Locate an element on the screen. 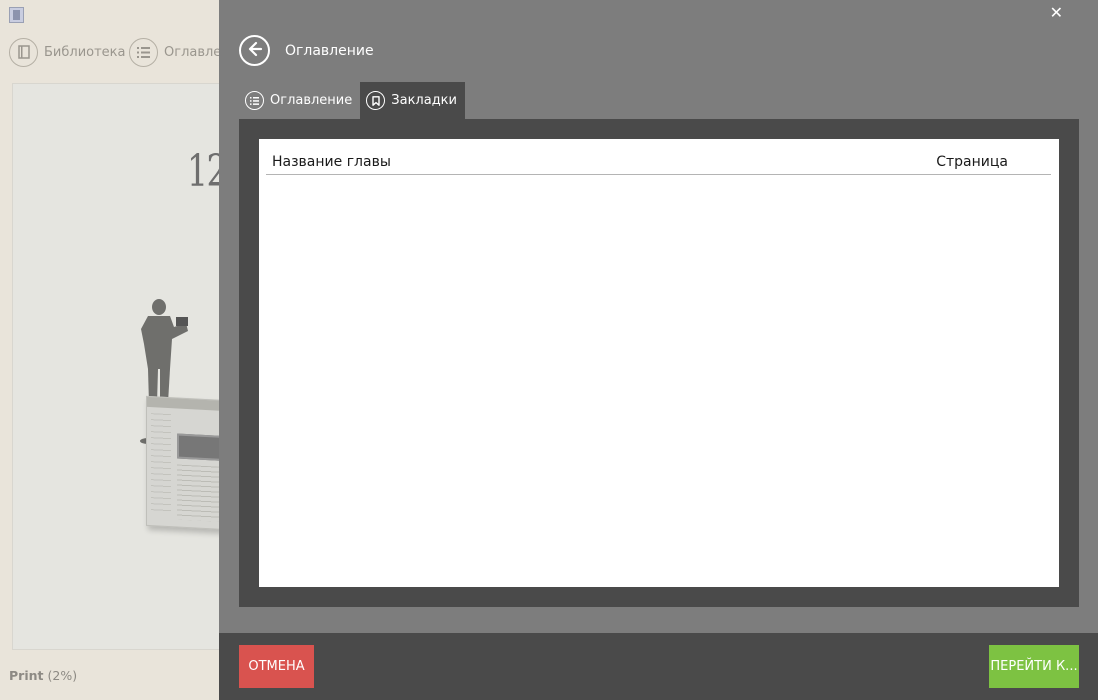 This screenshot has width=1098, height=700. tab-contents: Оглавление is located at coordinates (299, 100).